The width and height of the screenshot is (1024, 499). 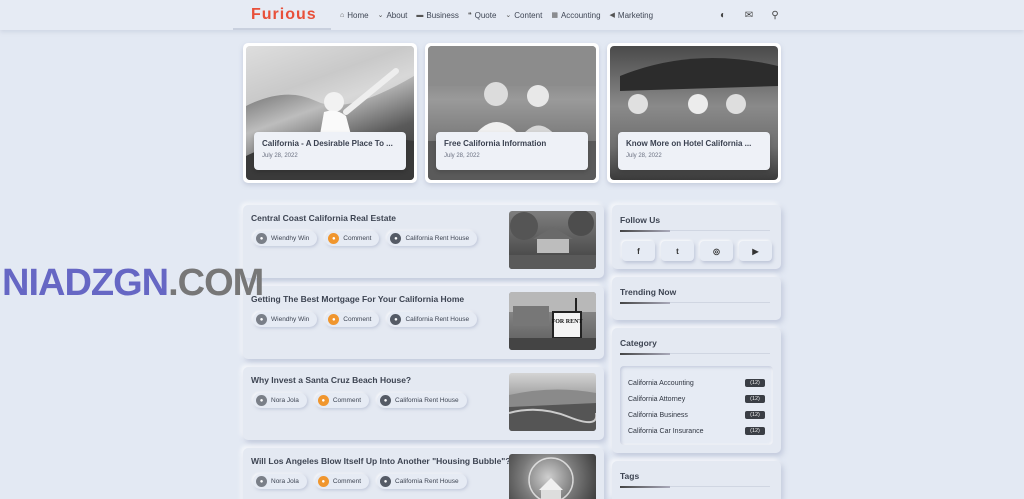 What do you see at coordinates (755, 251) in the screenshot?
I see `youtube-icon: ▶` at bounding box center [755, 251].